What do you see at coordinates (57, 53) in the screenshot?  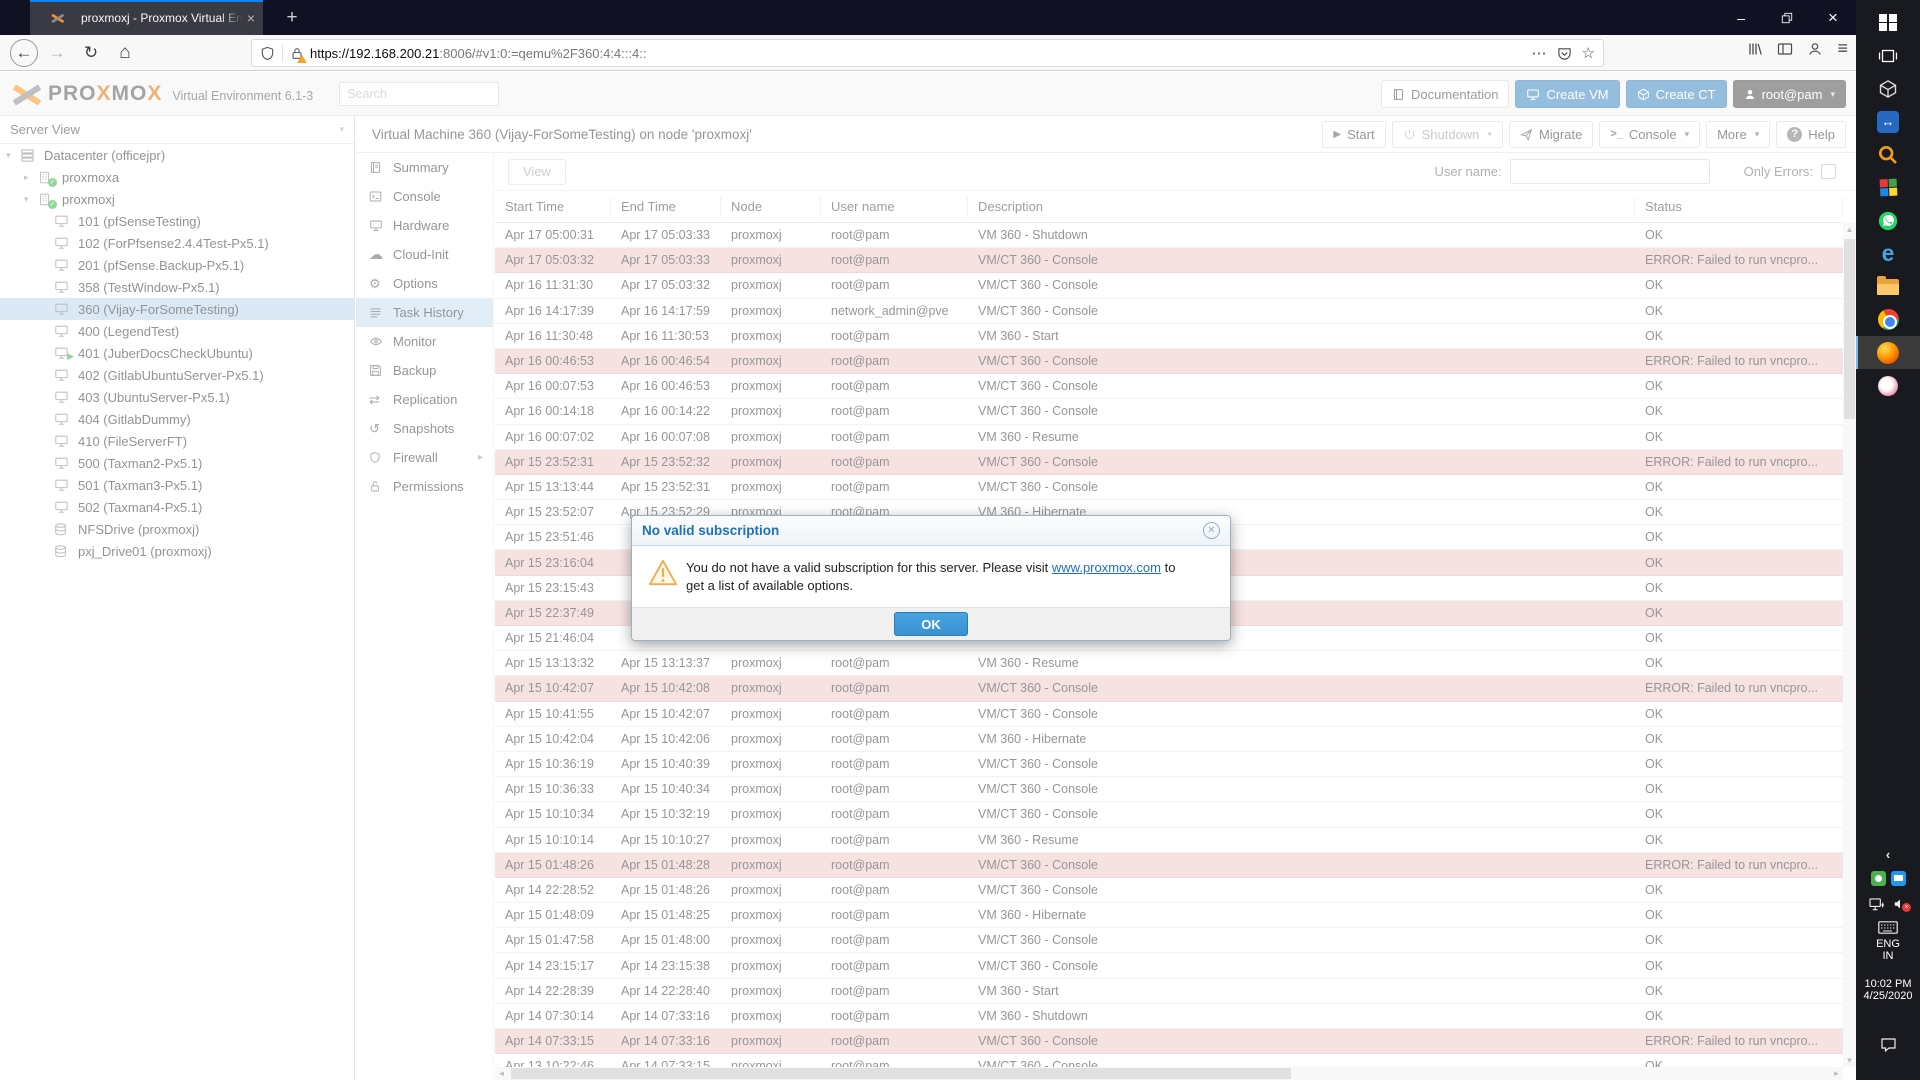 I see `forward-button: →` at bounding box center [57, 53].